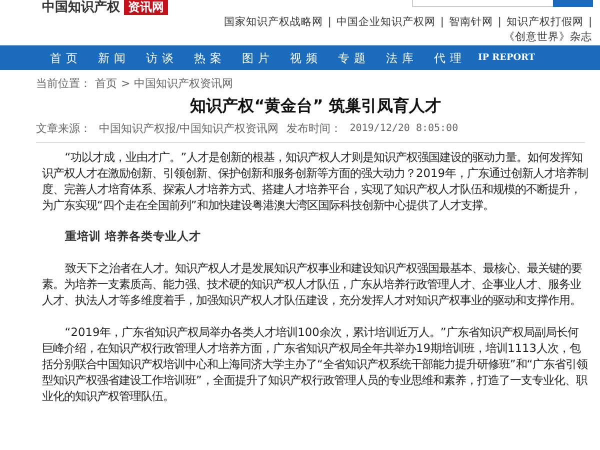 This screenshot has width=600, height=450. I want to click on breadcrumb-link: 中国知识产权资讯网, so click(184, 84).